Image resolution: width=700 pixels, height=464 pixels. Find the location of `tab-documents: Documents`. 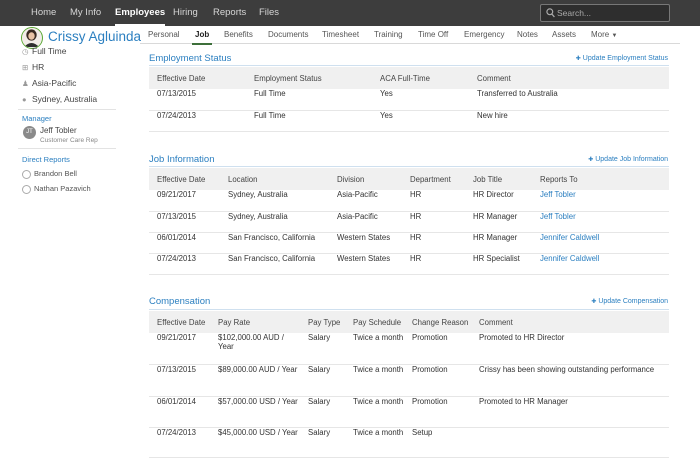

tab-documents: Documents is located at coordinates (288, 34).